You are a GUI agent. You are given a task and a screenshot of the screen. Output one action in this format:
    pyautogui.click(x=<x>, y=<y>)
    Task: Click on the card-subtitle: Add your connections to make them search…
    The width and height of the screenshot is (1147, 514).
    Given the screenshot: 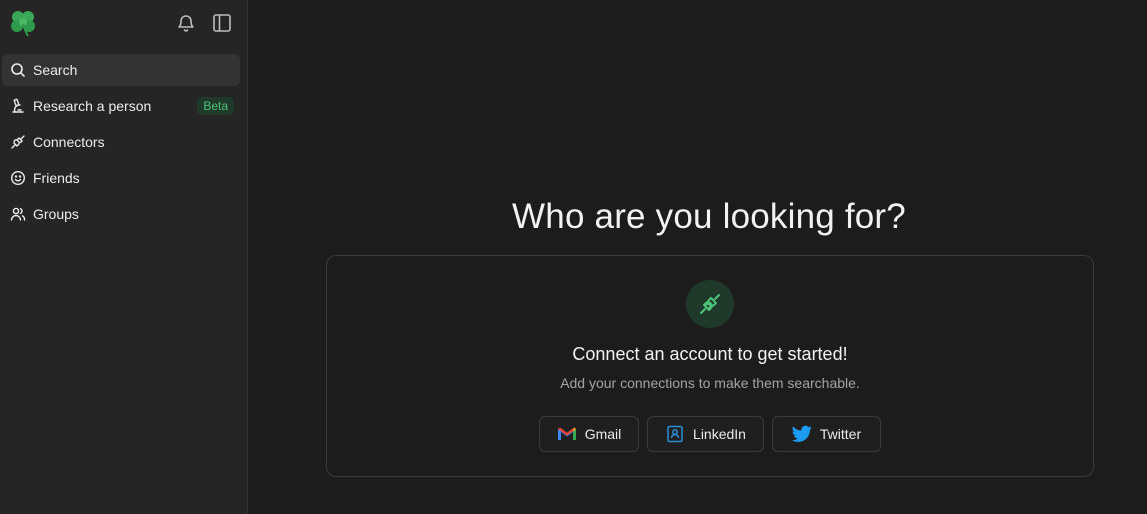 What is the action you would take?
    pyautogui.click(x=710, y=383)
    